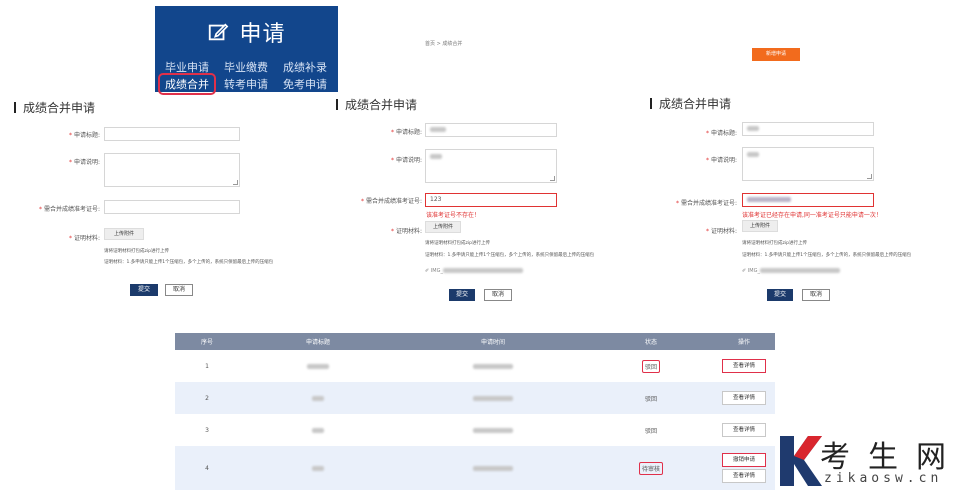  Describe the element at coordinates (386, 131) in the screenshot. I see `form2-label-title: * 申请标题:` at that location.